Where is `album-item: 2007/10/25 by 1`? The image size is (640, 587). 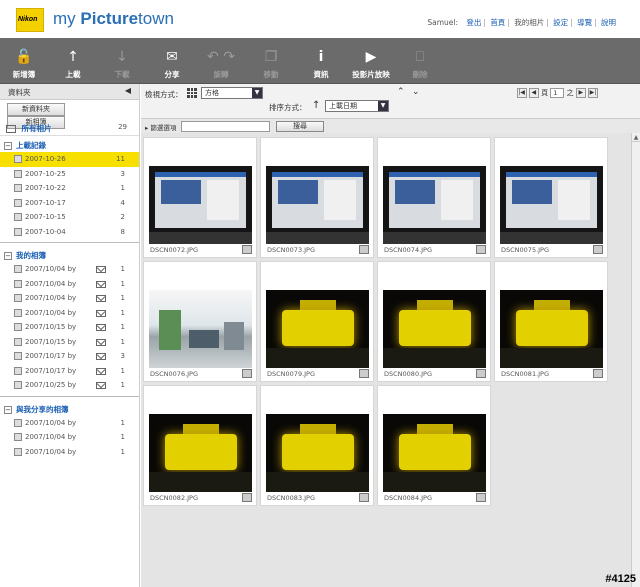 album-item: 2007/10/25 by 1 is located at coordinates (69, 385).